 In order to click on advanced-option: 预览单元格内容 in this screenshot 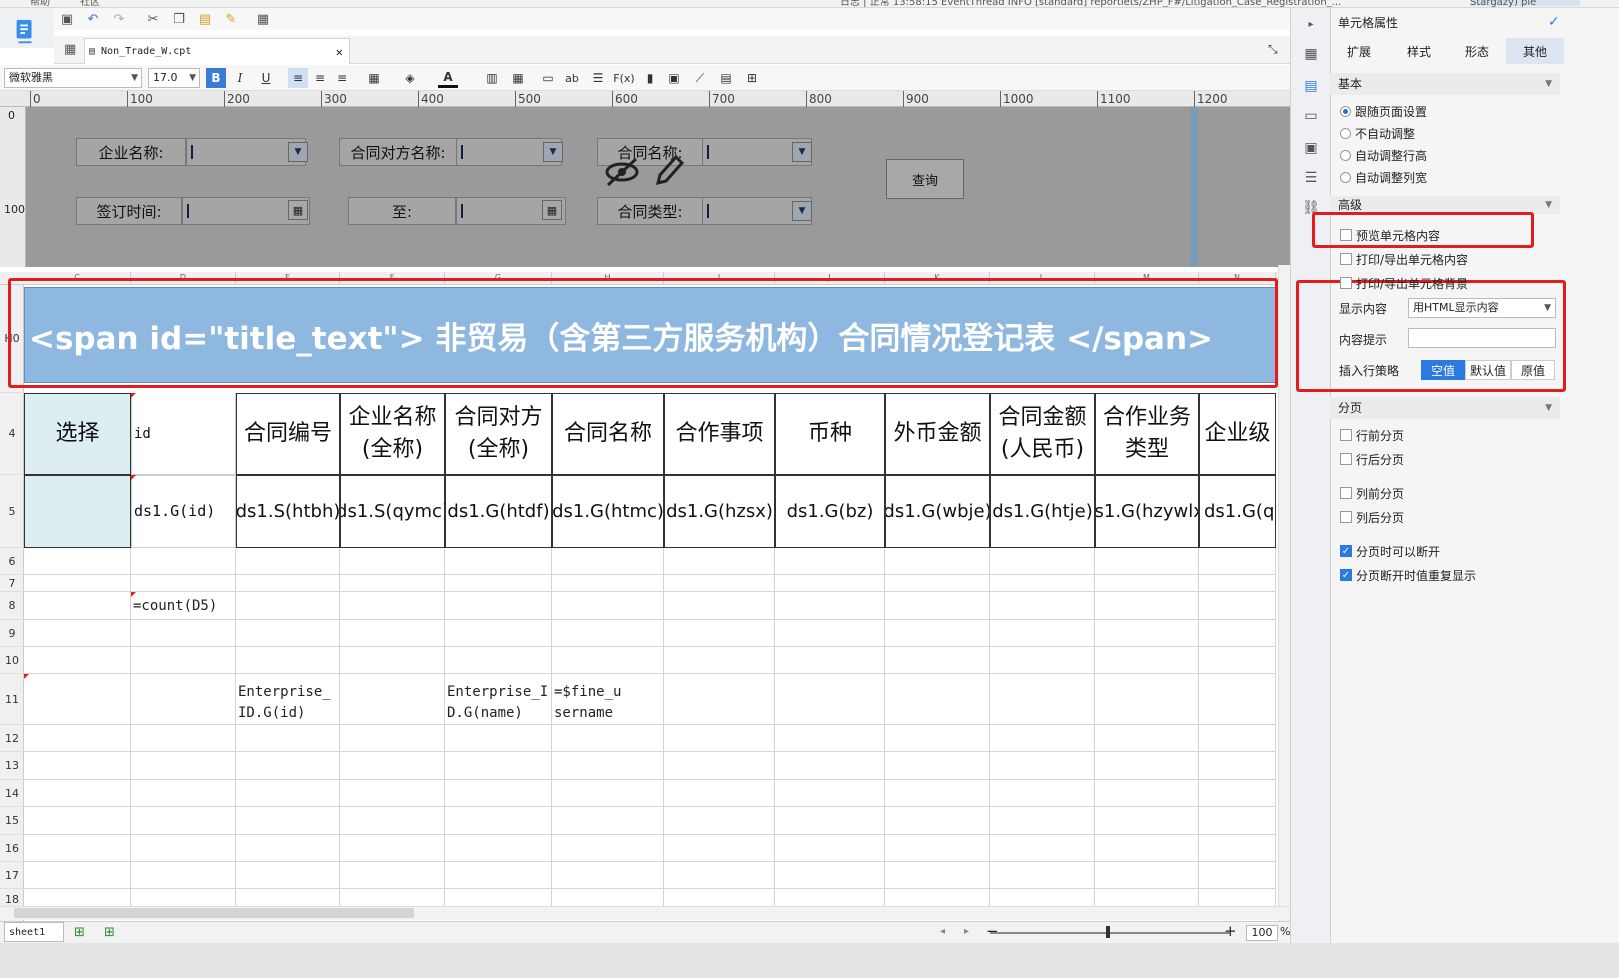, I will do `click(1390, 235)`.